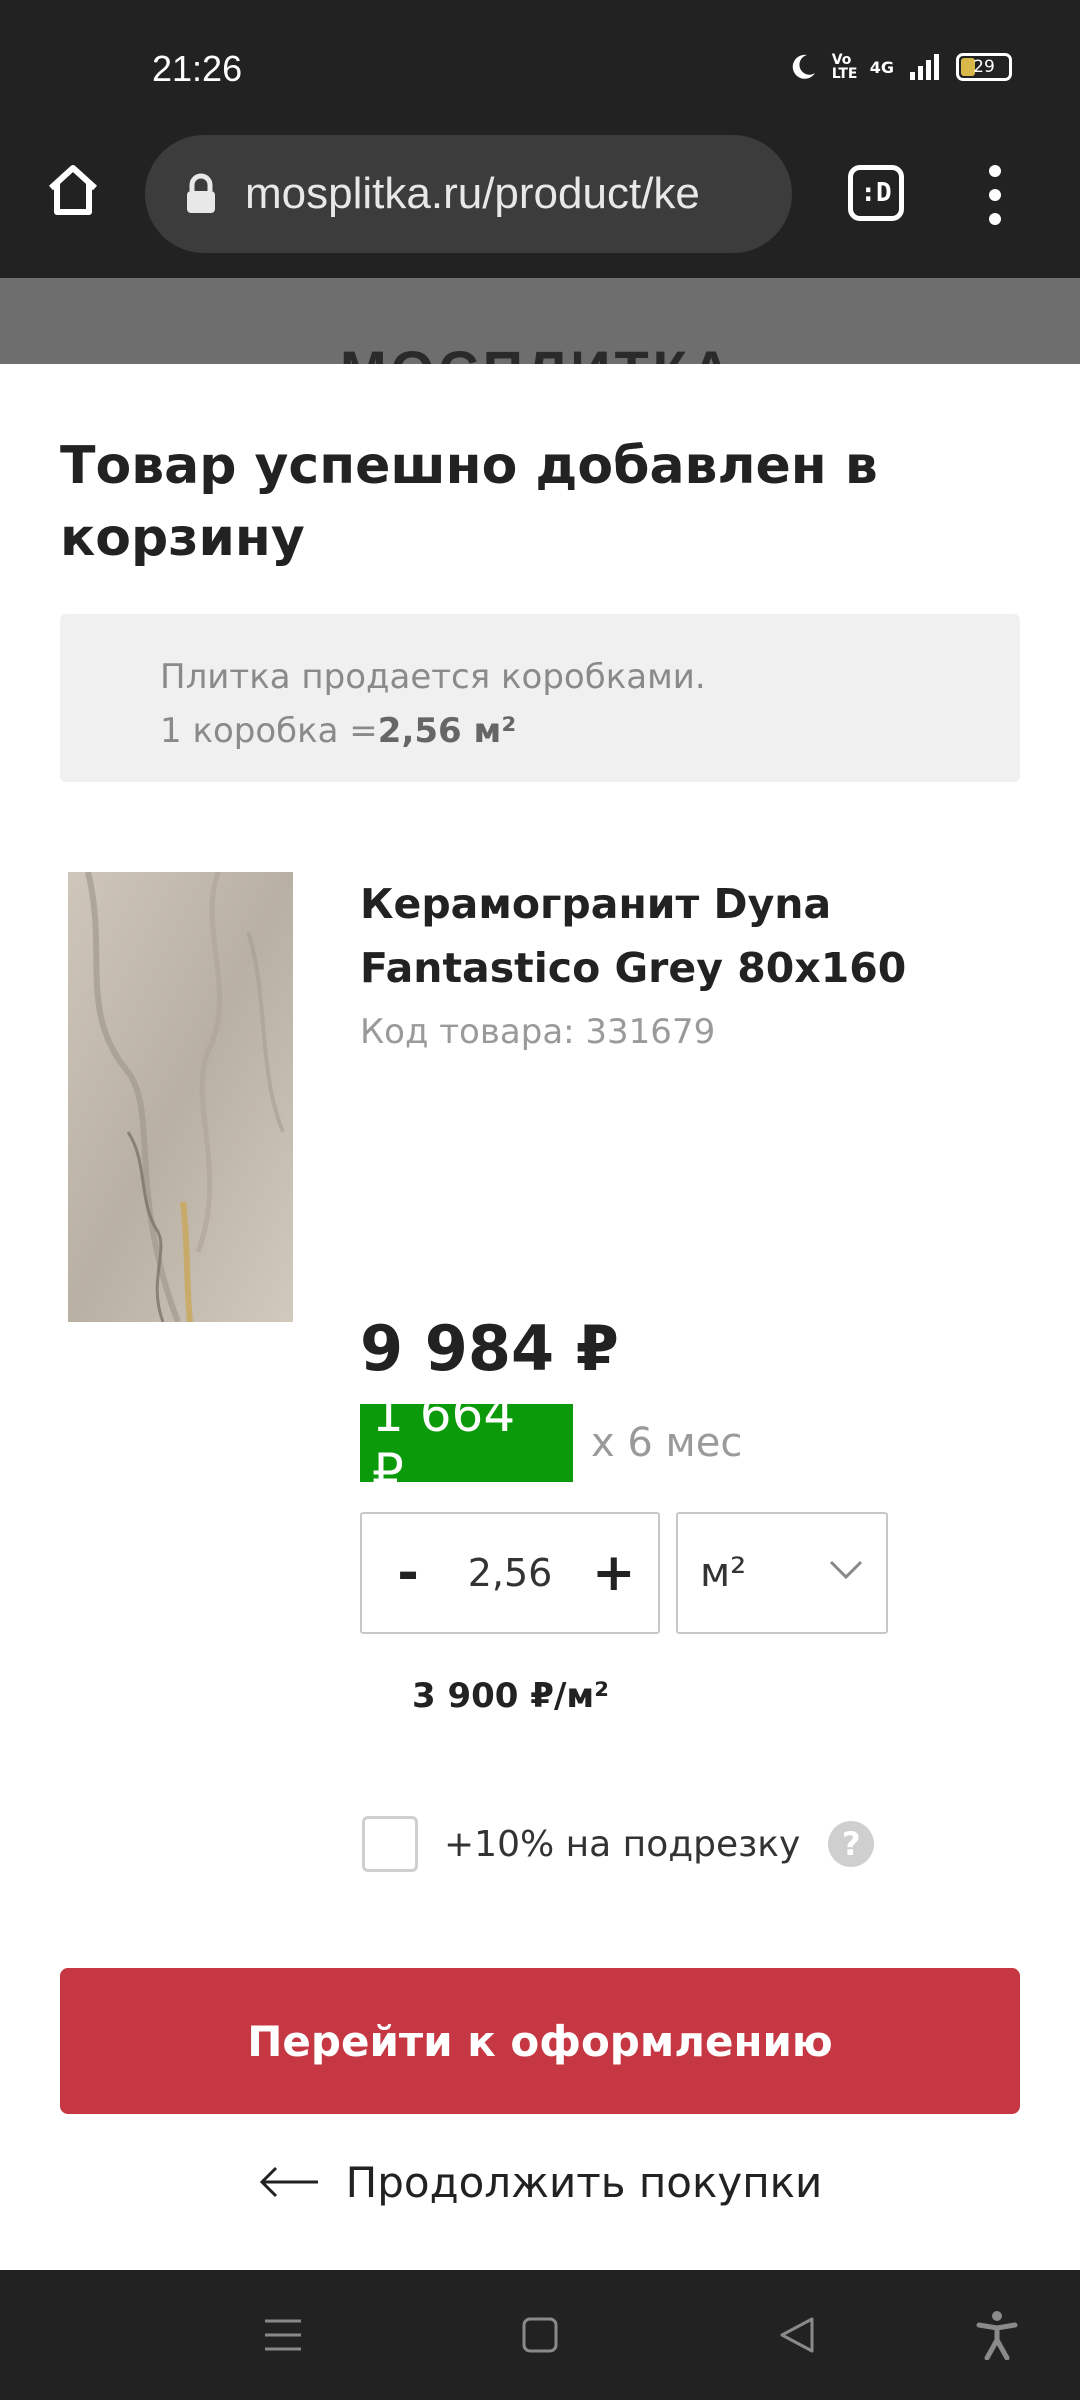 This screenshot has height=2400, width=1080. What do you see at coordinates (680, 936) in the screenshot?
I see `product-name: Керамогранит Dyna Fantastico Grey 80x160` at bounding box center [680, 936].